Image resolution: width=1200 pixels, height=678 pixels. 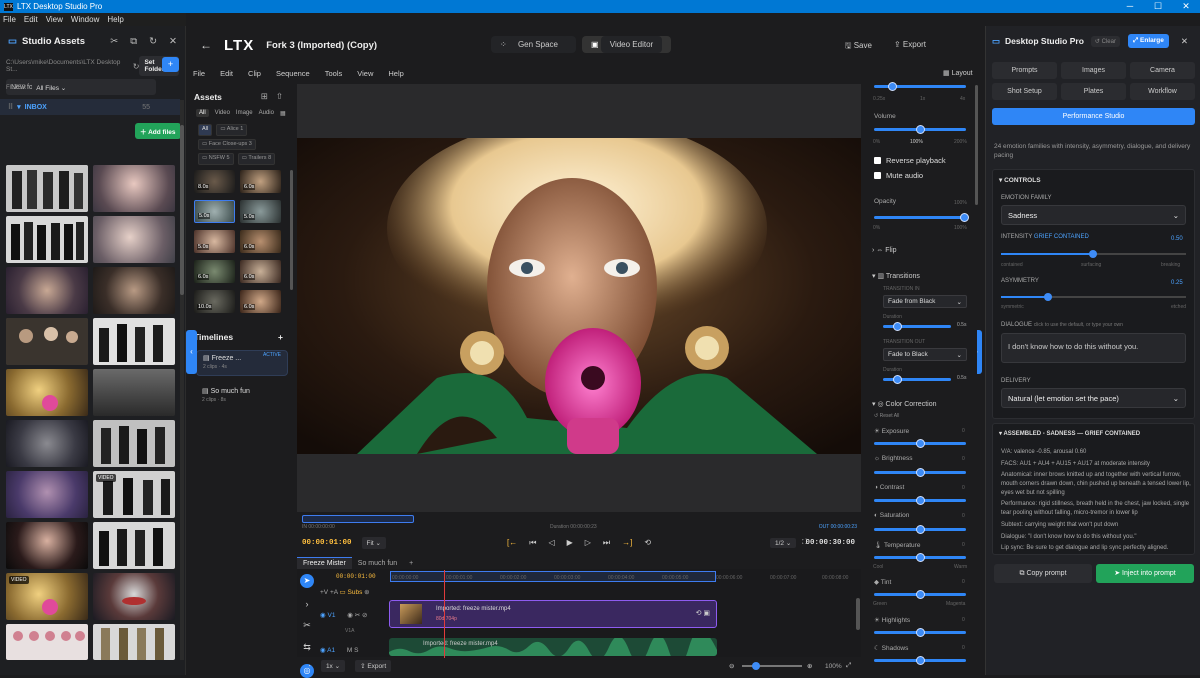 I want to click on in-out-range, so click(x=358, y=519).